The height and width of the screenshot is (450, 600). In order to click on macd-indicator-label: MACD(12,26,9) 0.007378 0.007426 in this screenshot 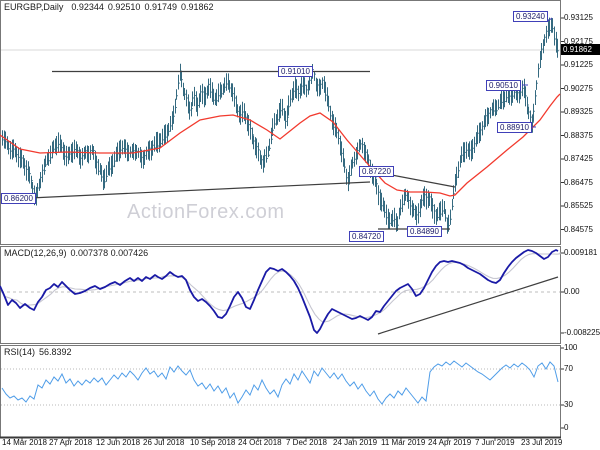, I will do `click(78, 253)`.